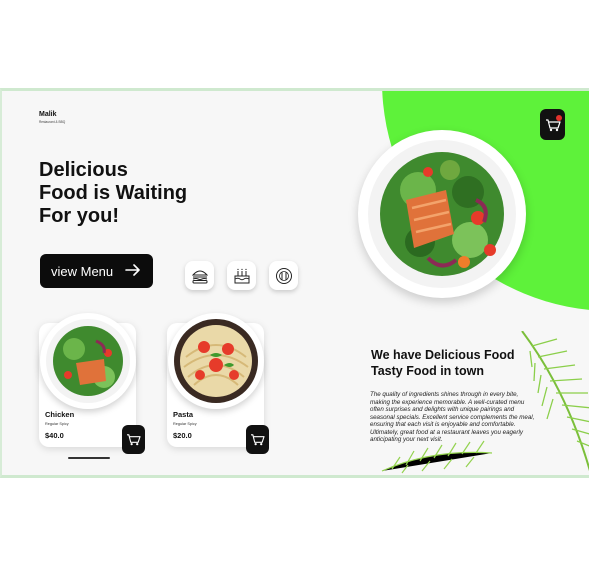  Describe the element at coordinates (113, 193) in the screenshot. I see `headline-line-2: Food is Waiting` at that location.